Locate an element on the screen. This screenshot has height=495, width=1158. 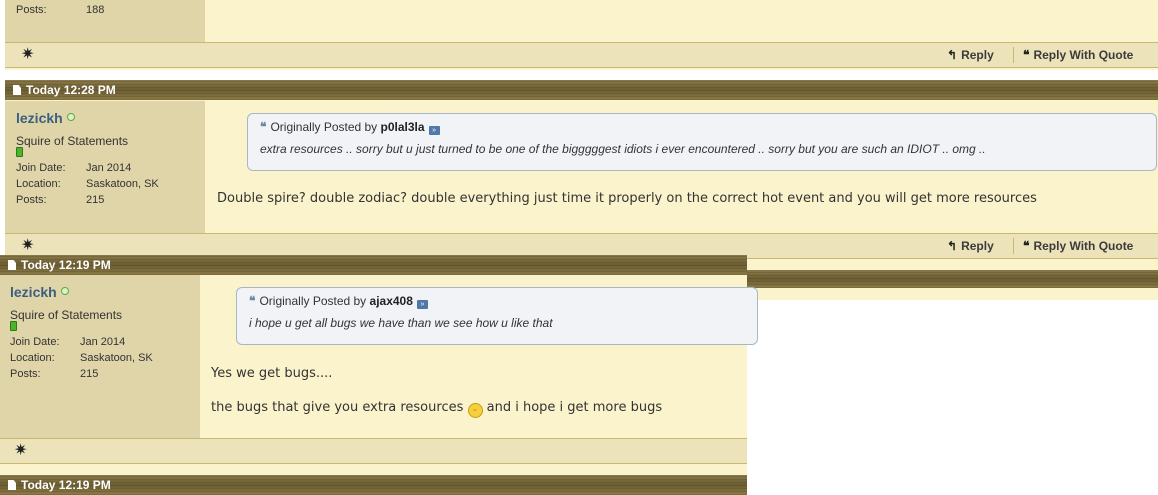
post-footer: ✷ is located at coordinates (373, 451).